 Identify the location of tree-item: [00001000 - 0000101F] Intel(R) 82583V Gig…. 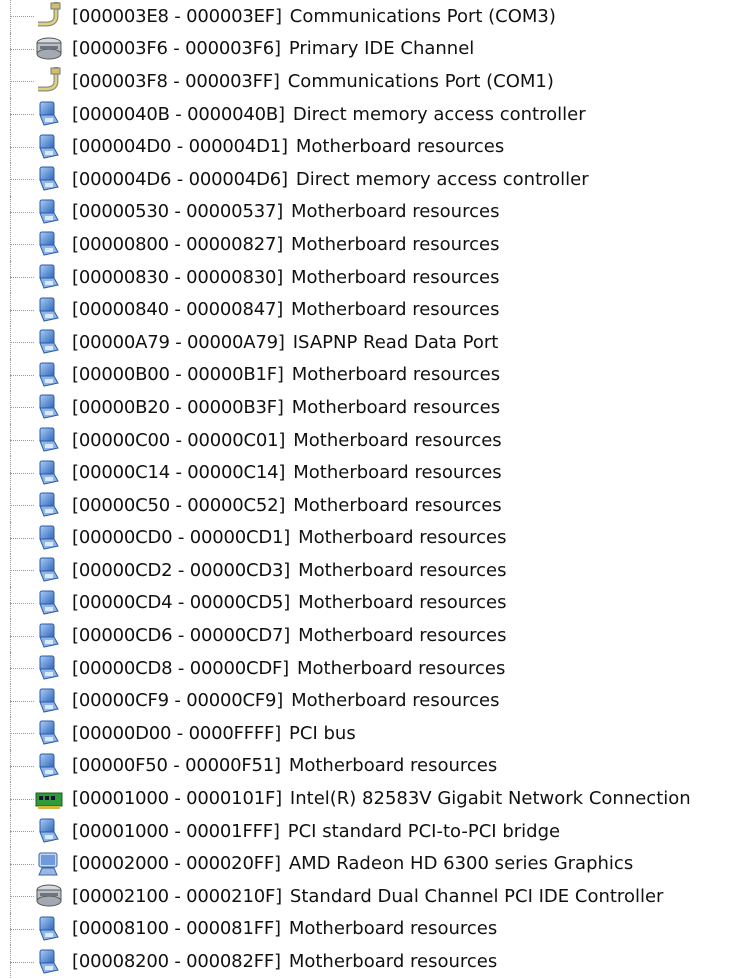
(370, 798).